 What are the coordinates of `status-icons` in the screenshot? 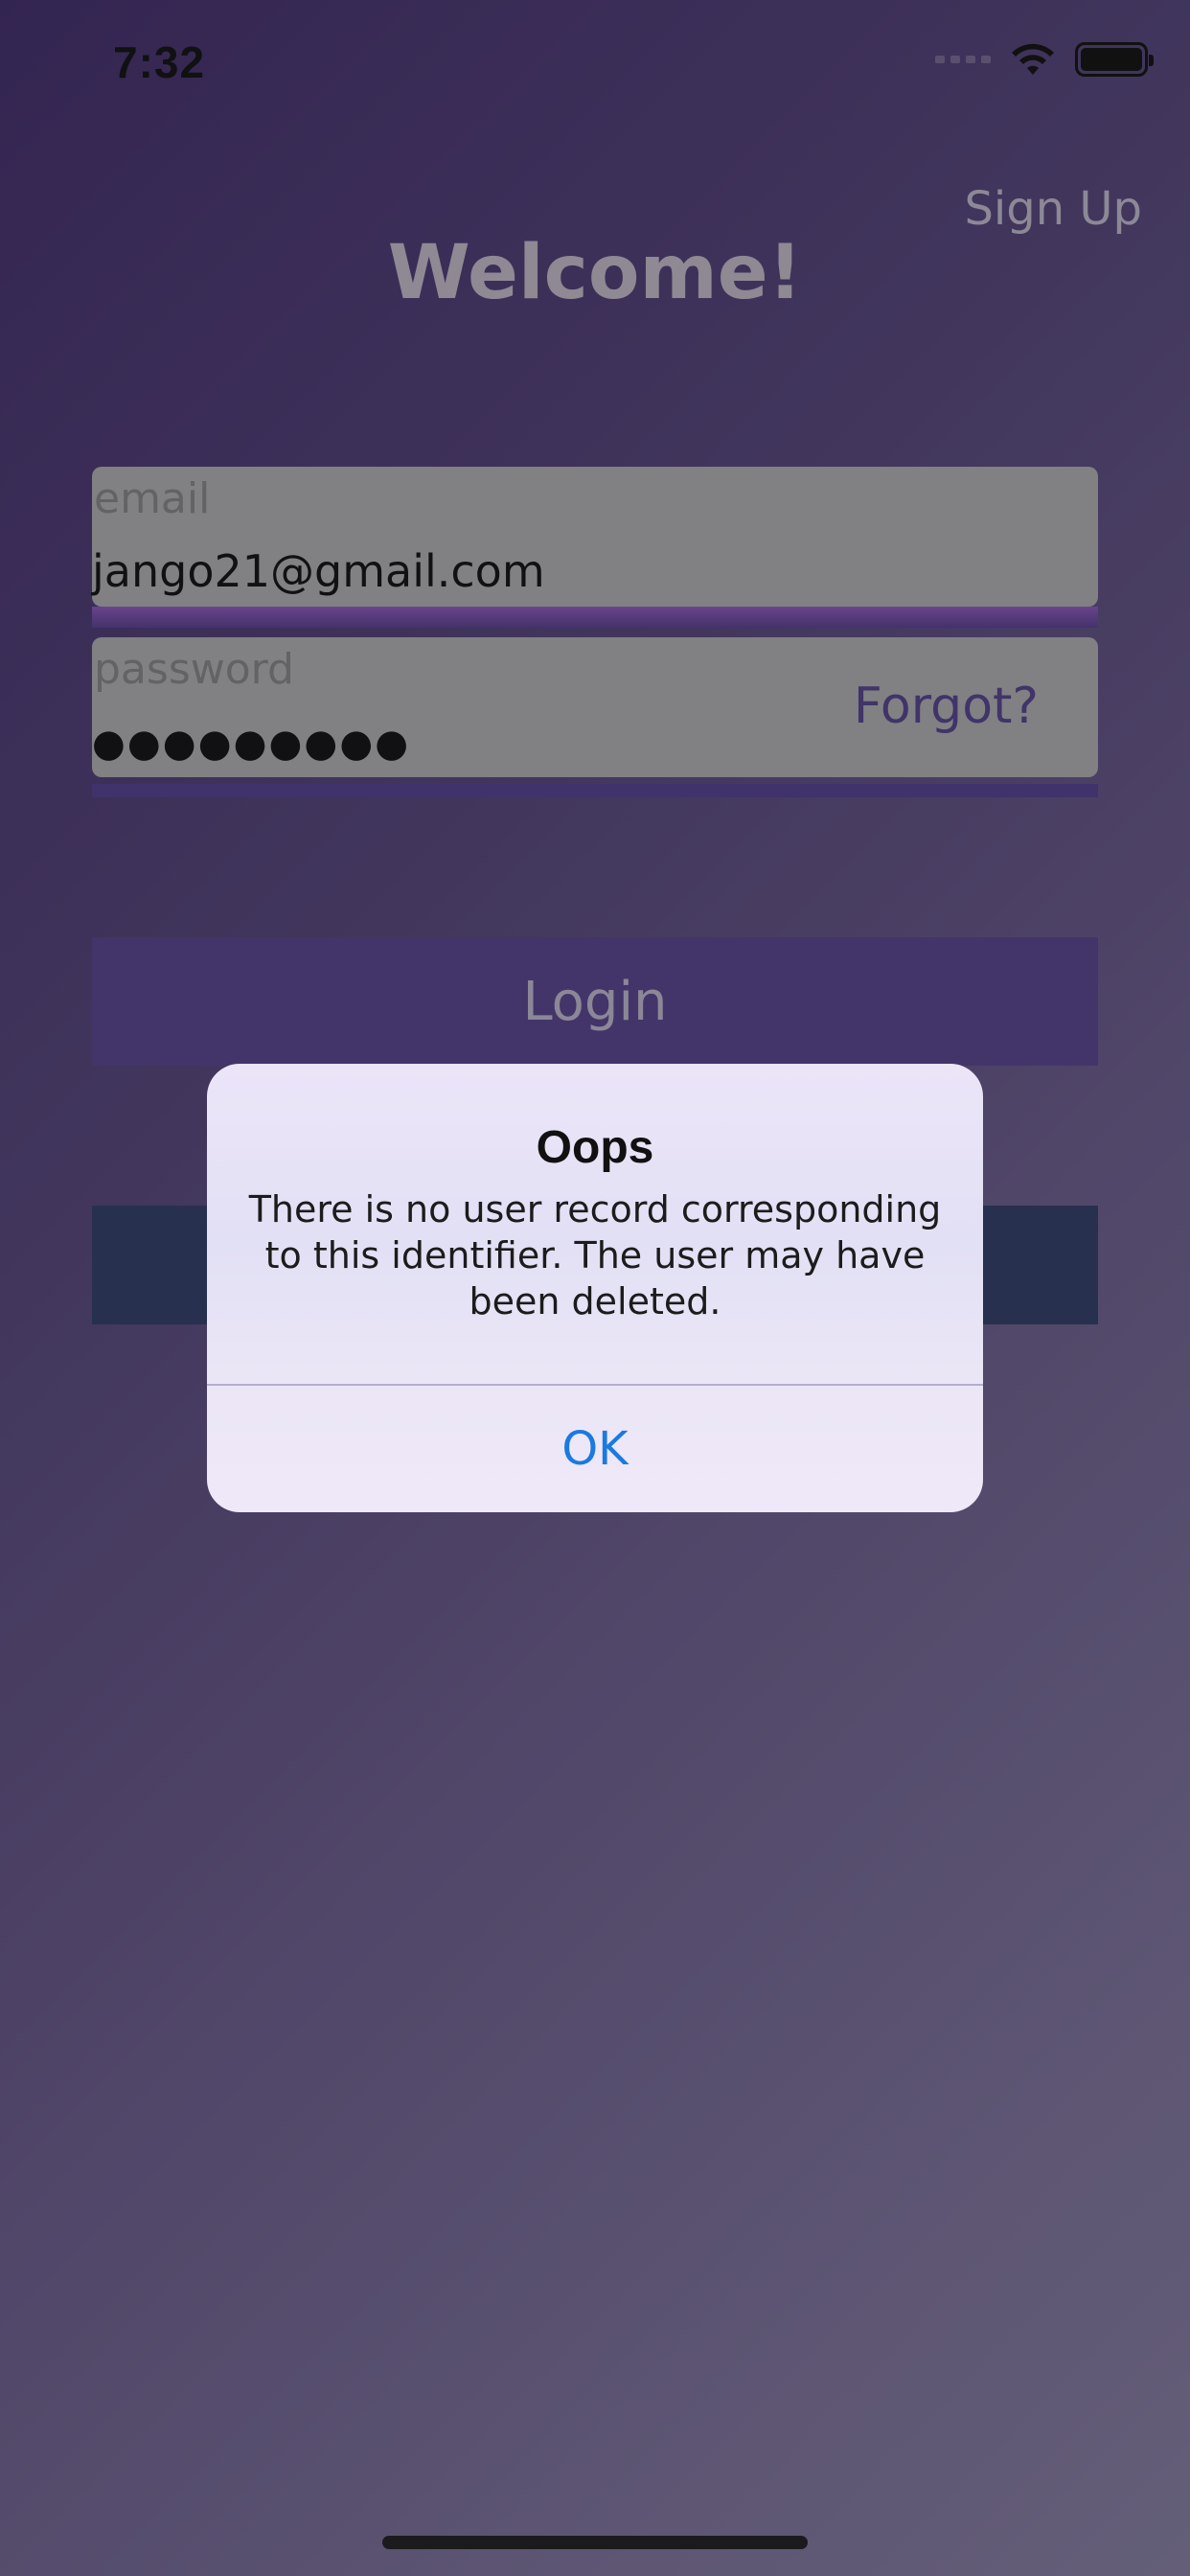 It's located at (1044, 59).